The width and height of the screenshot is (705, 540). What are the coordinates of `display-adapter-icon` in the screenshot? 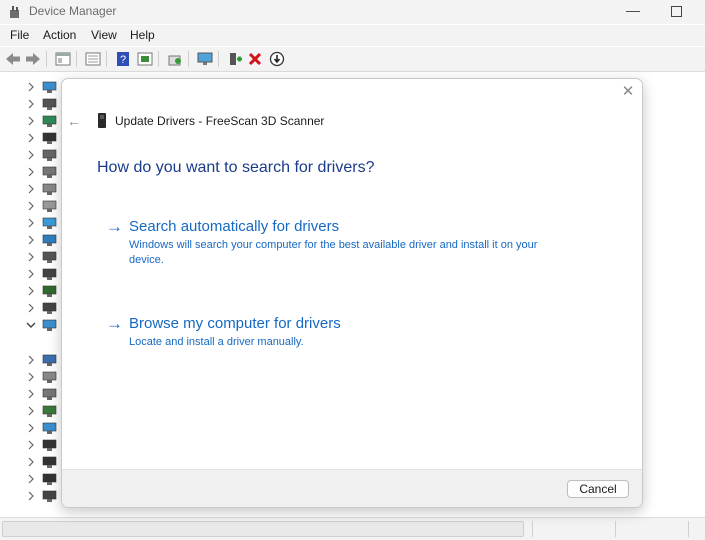 It's located at (49, 121).